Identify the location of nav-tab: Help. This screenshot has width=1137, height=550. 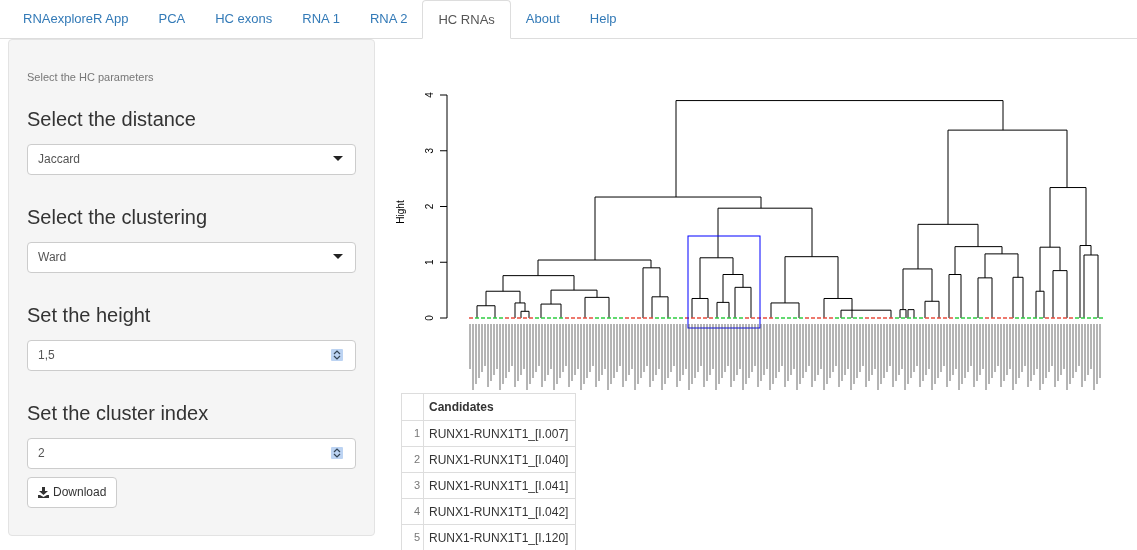
(603, 19).